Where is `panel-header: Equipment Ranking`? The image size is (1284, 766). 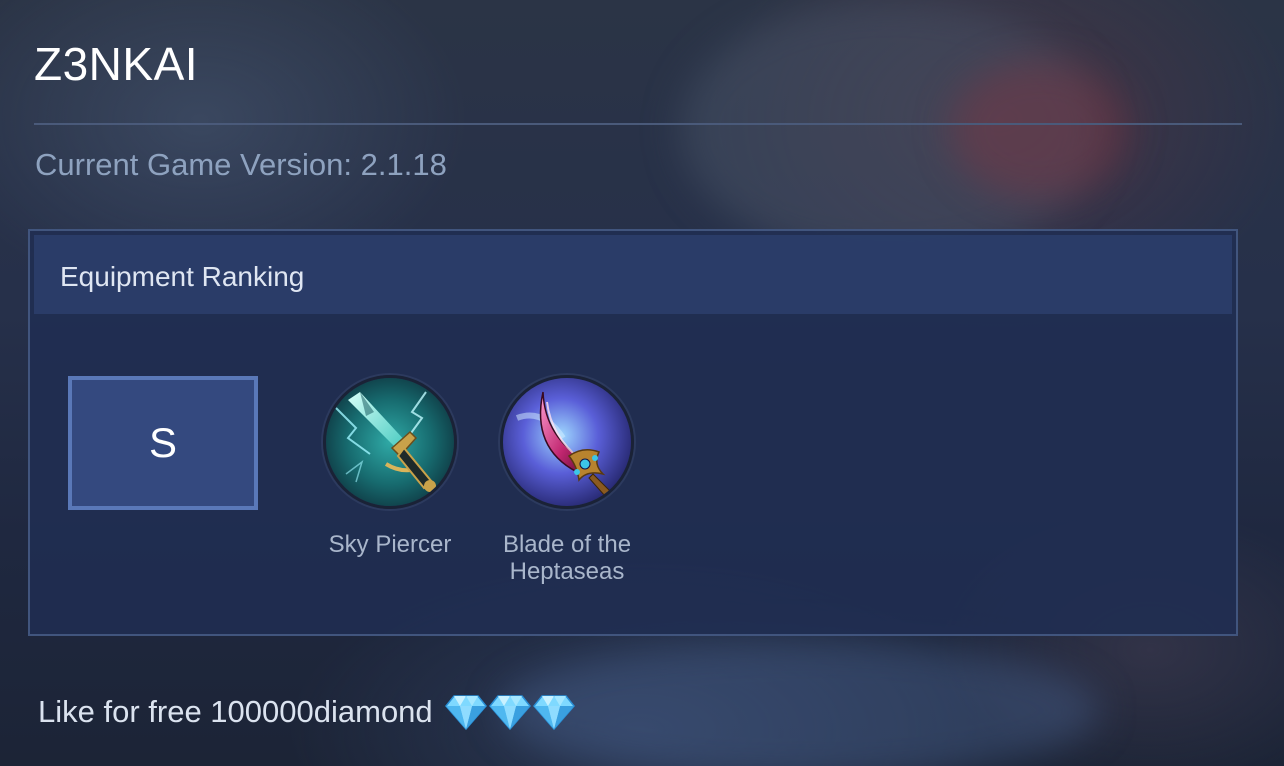
panel-header: Equipment Ranking is located at coordinates (633, 274).